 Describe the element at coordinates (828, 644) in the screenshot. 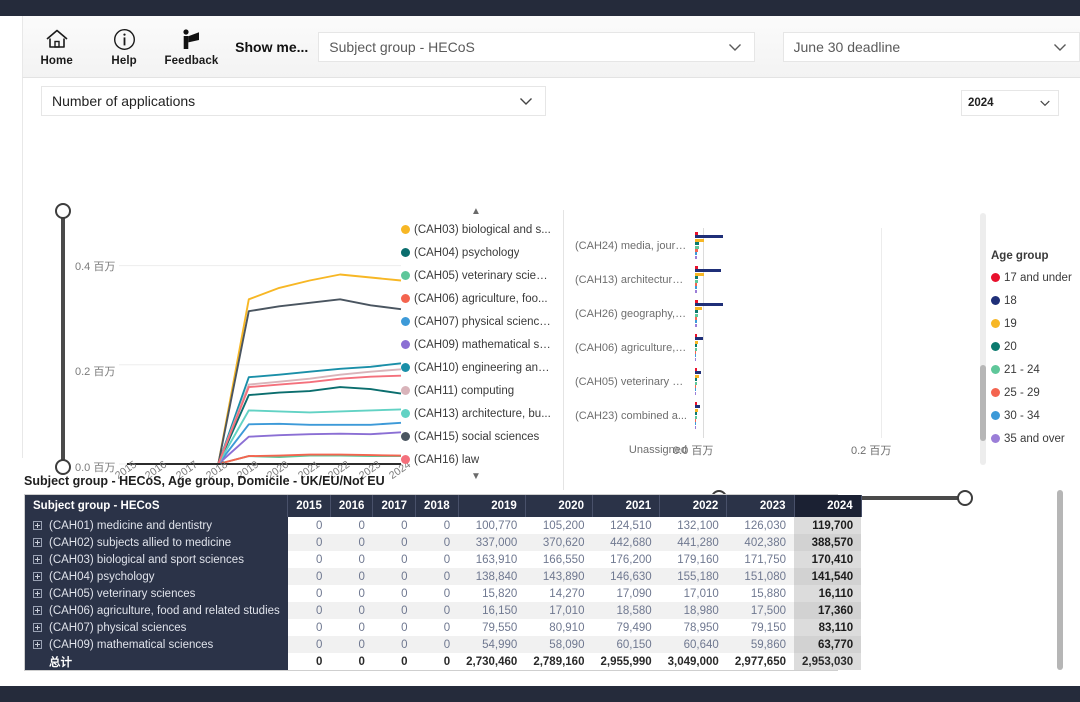

I see `table-cell-value: 63,770` at that location.